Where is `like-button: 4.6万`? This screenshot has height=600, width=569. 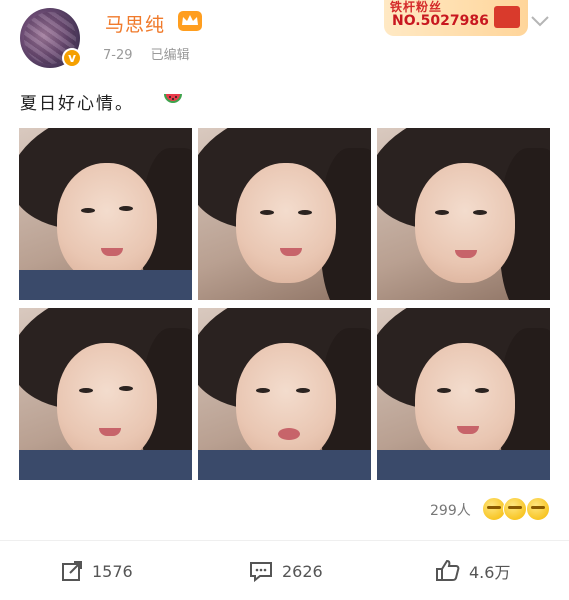
like-button: 4.6万 is located at coordinates (472, 571).